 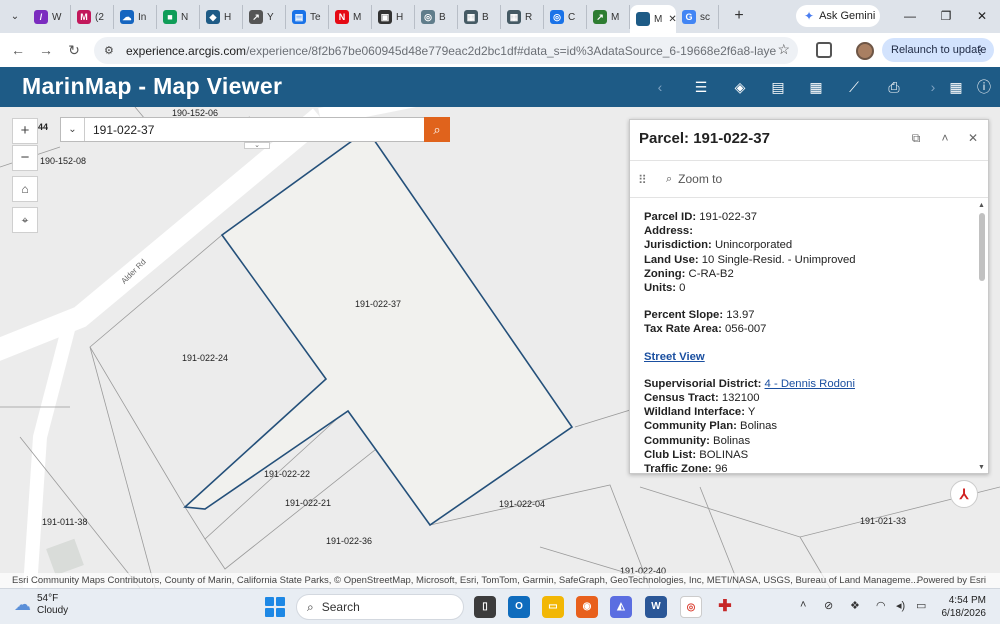 I want to click on forward-arrow-icon: →, so click(x=46, y=50).